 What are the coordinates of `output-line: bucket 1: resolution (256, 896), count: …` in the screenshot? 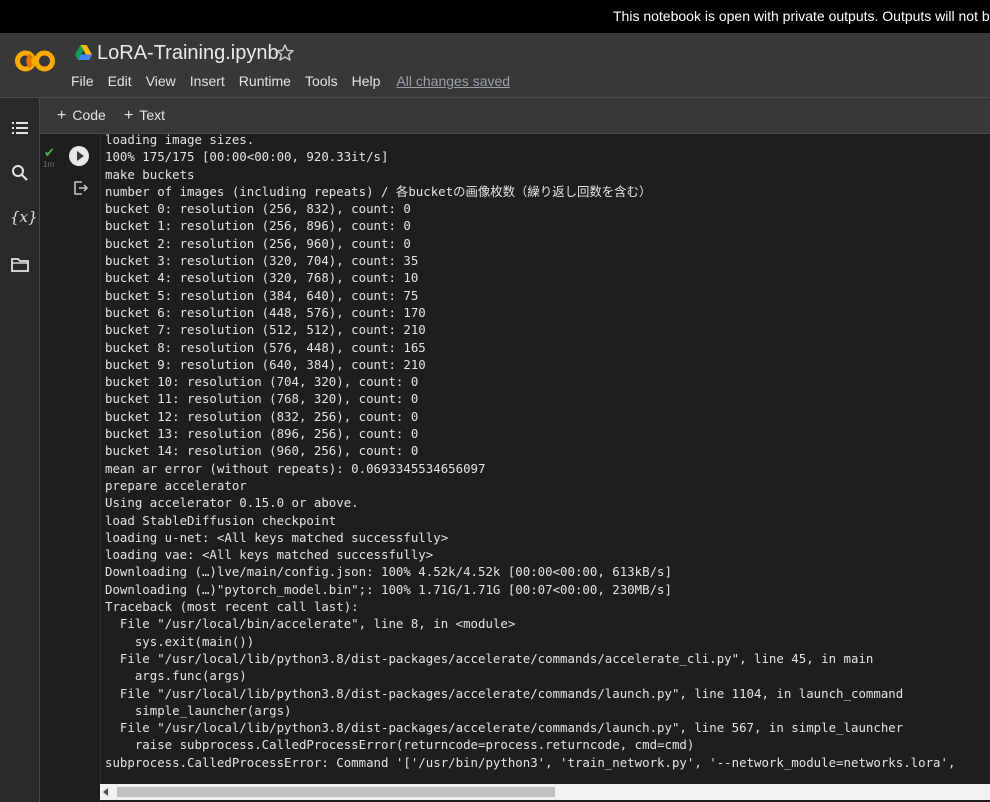 It's located at (258, 226).